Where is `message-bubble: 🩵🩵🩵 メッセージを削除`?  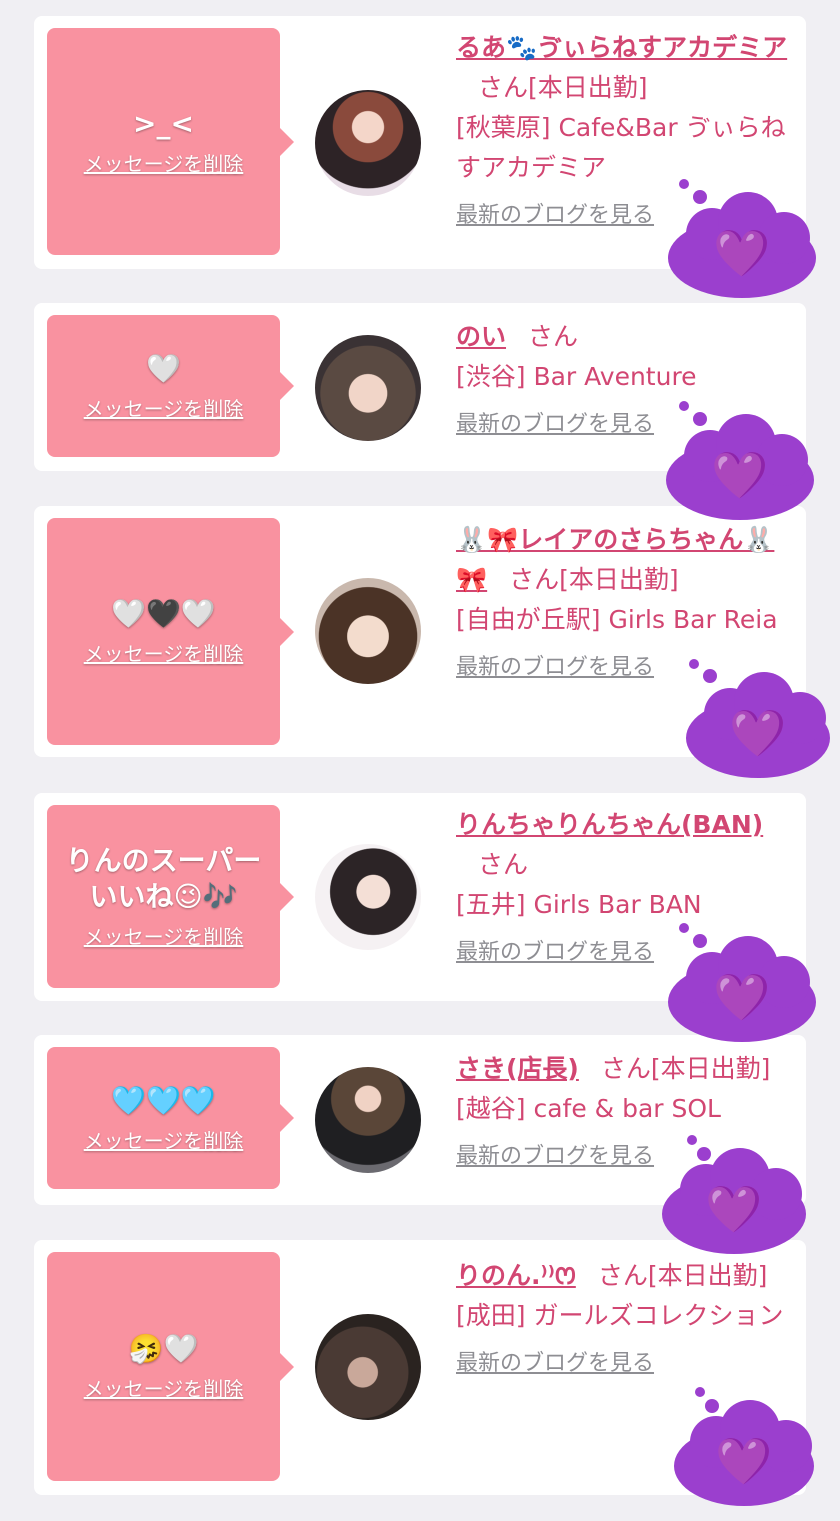 message-bubble: 🩵🩵🩵 メッセージを削除 is located at coordinates (170, 1118).